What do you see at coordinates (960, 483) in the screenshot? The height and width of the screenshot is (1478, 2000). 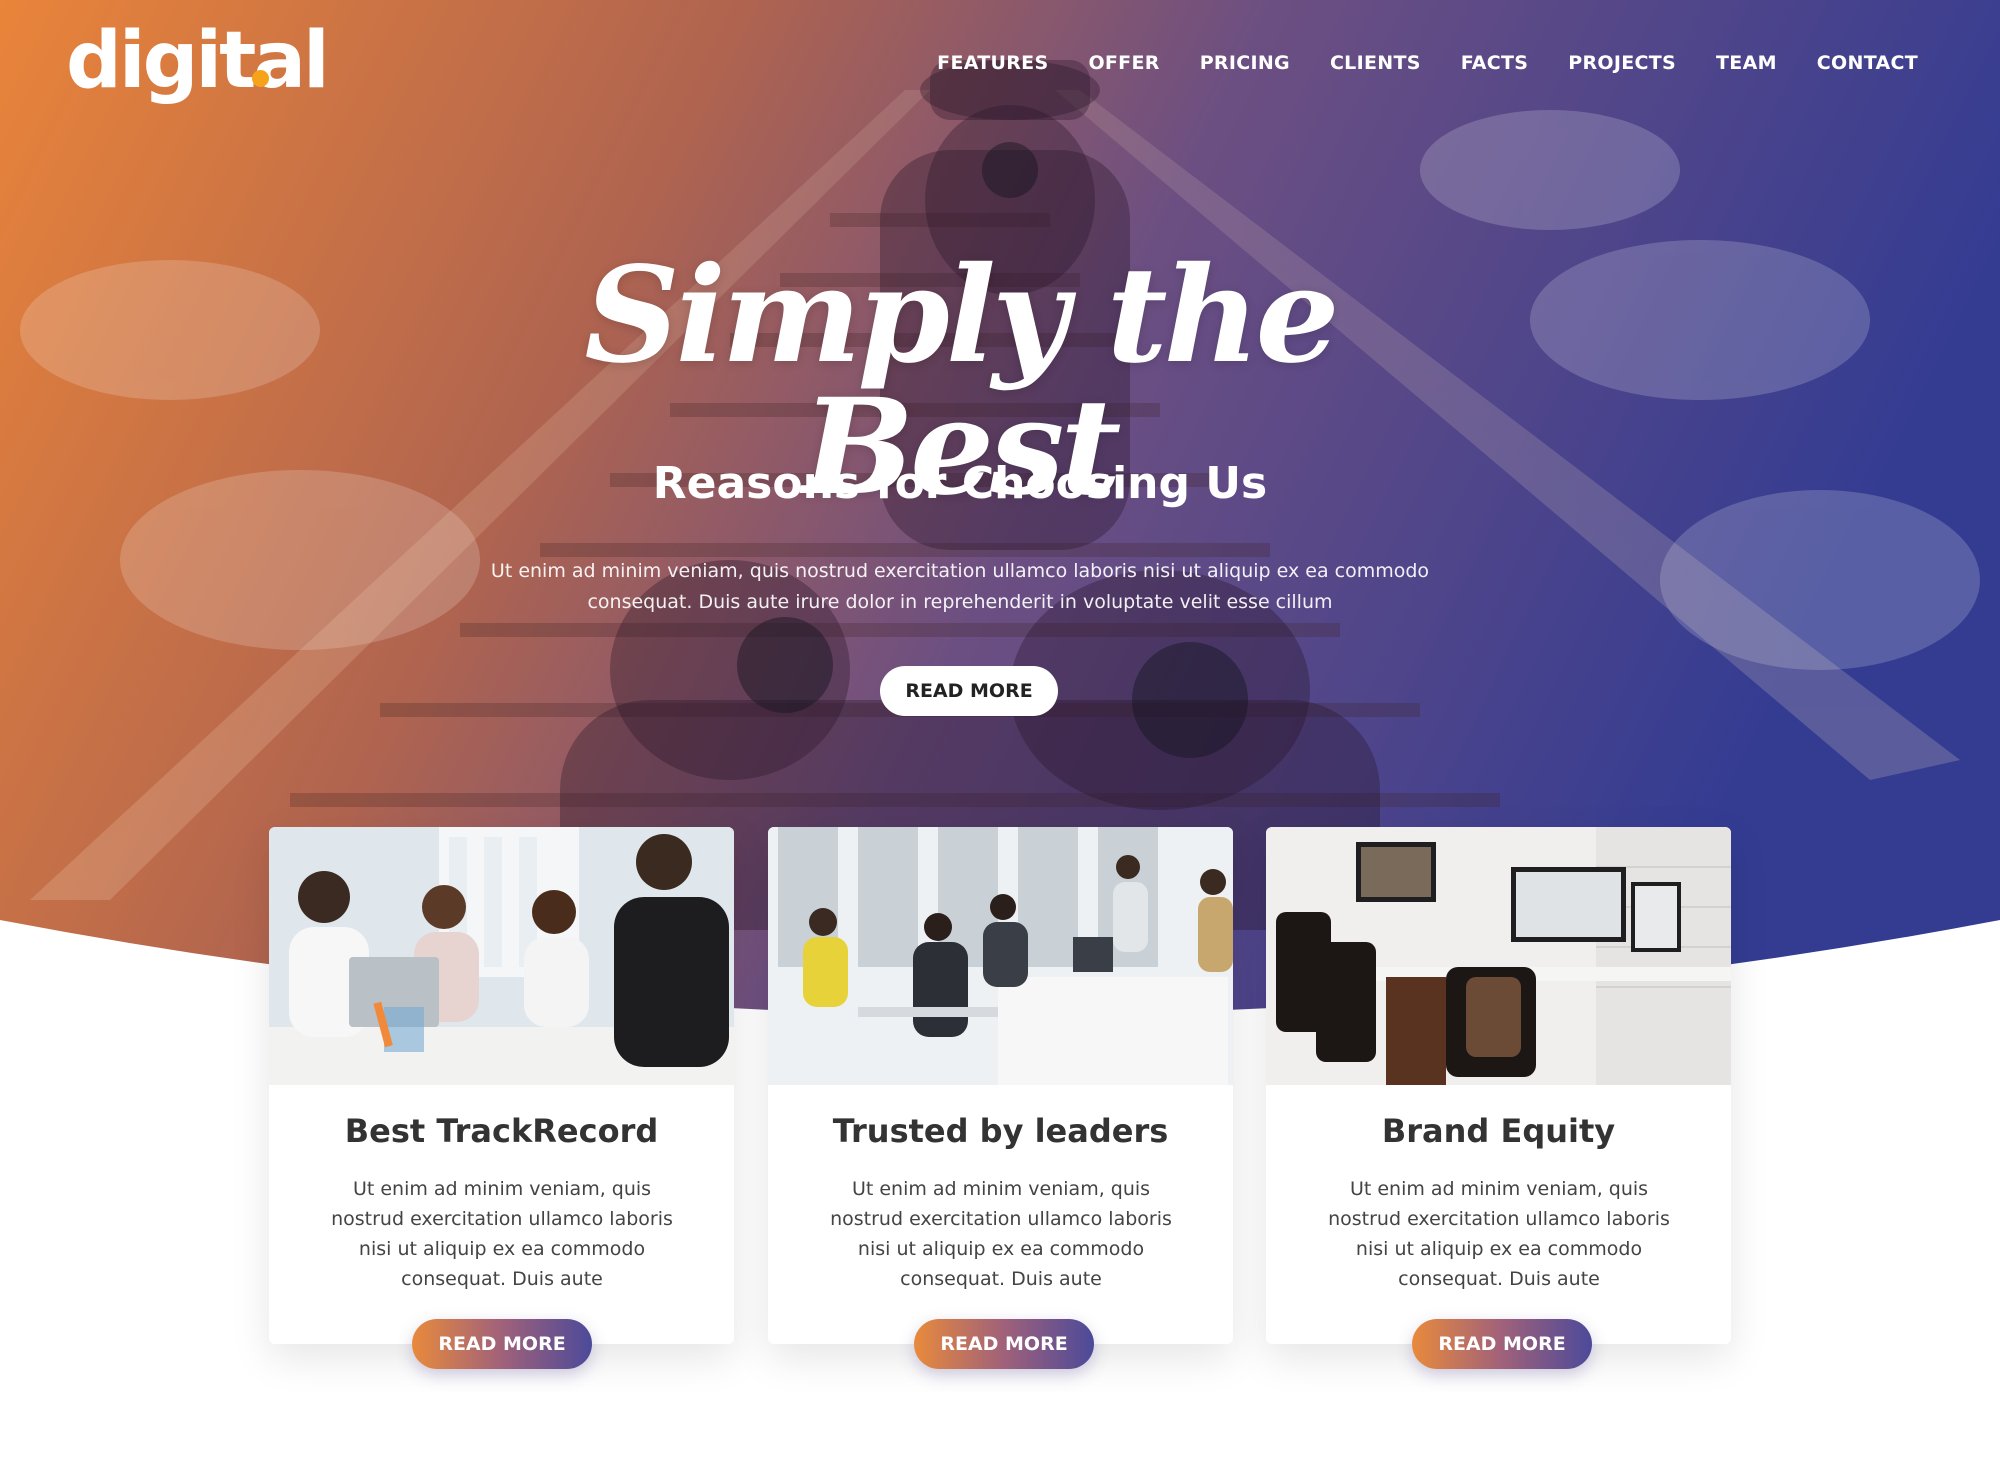 I see `hero-title: Reasons for Choosing Us` at bounding box center [960, 483].